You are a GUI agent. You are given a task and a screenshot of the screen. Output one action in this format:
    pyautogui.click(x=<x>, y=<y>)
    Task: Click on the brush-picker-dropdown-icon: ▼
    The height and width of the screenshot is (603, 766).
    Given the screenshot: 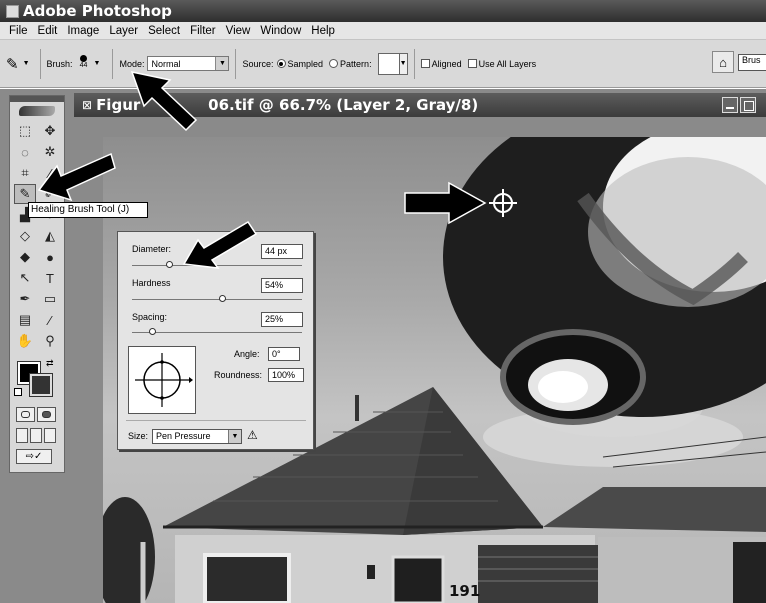 What is the action you would take?
    pyautogui.click(x=97, y=63)
    